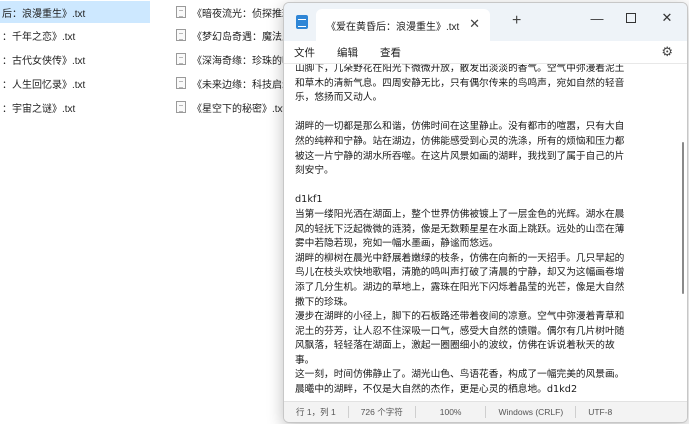 The width and height of the screenshot is (689, 424). I want to click on file-item: 《暗夜流光：侦探推理录, so click(229, 12).